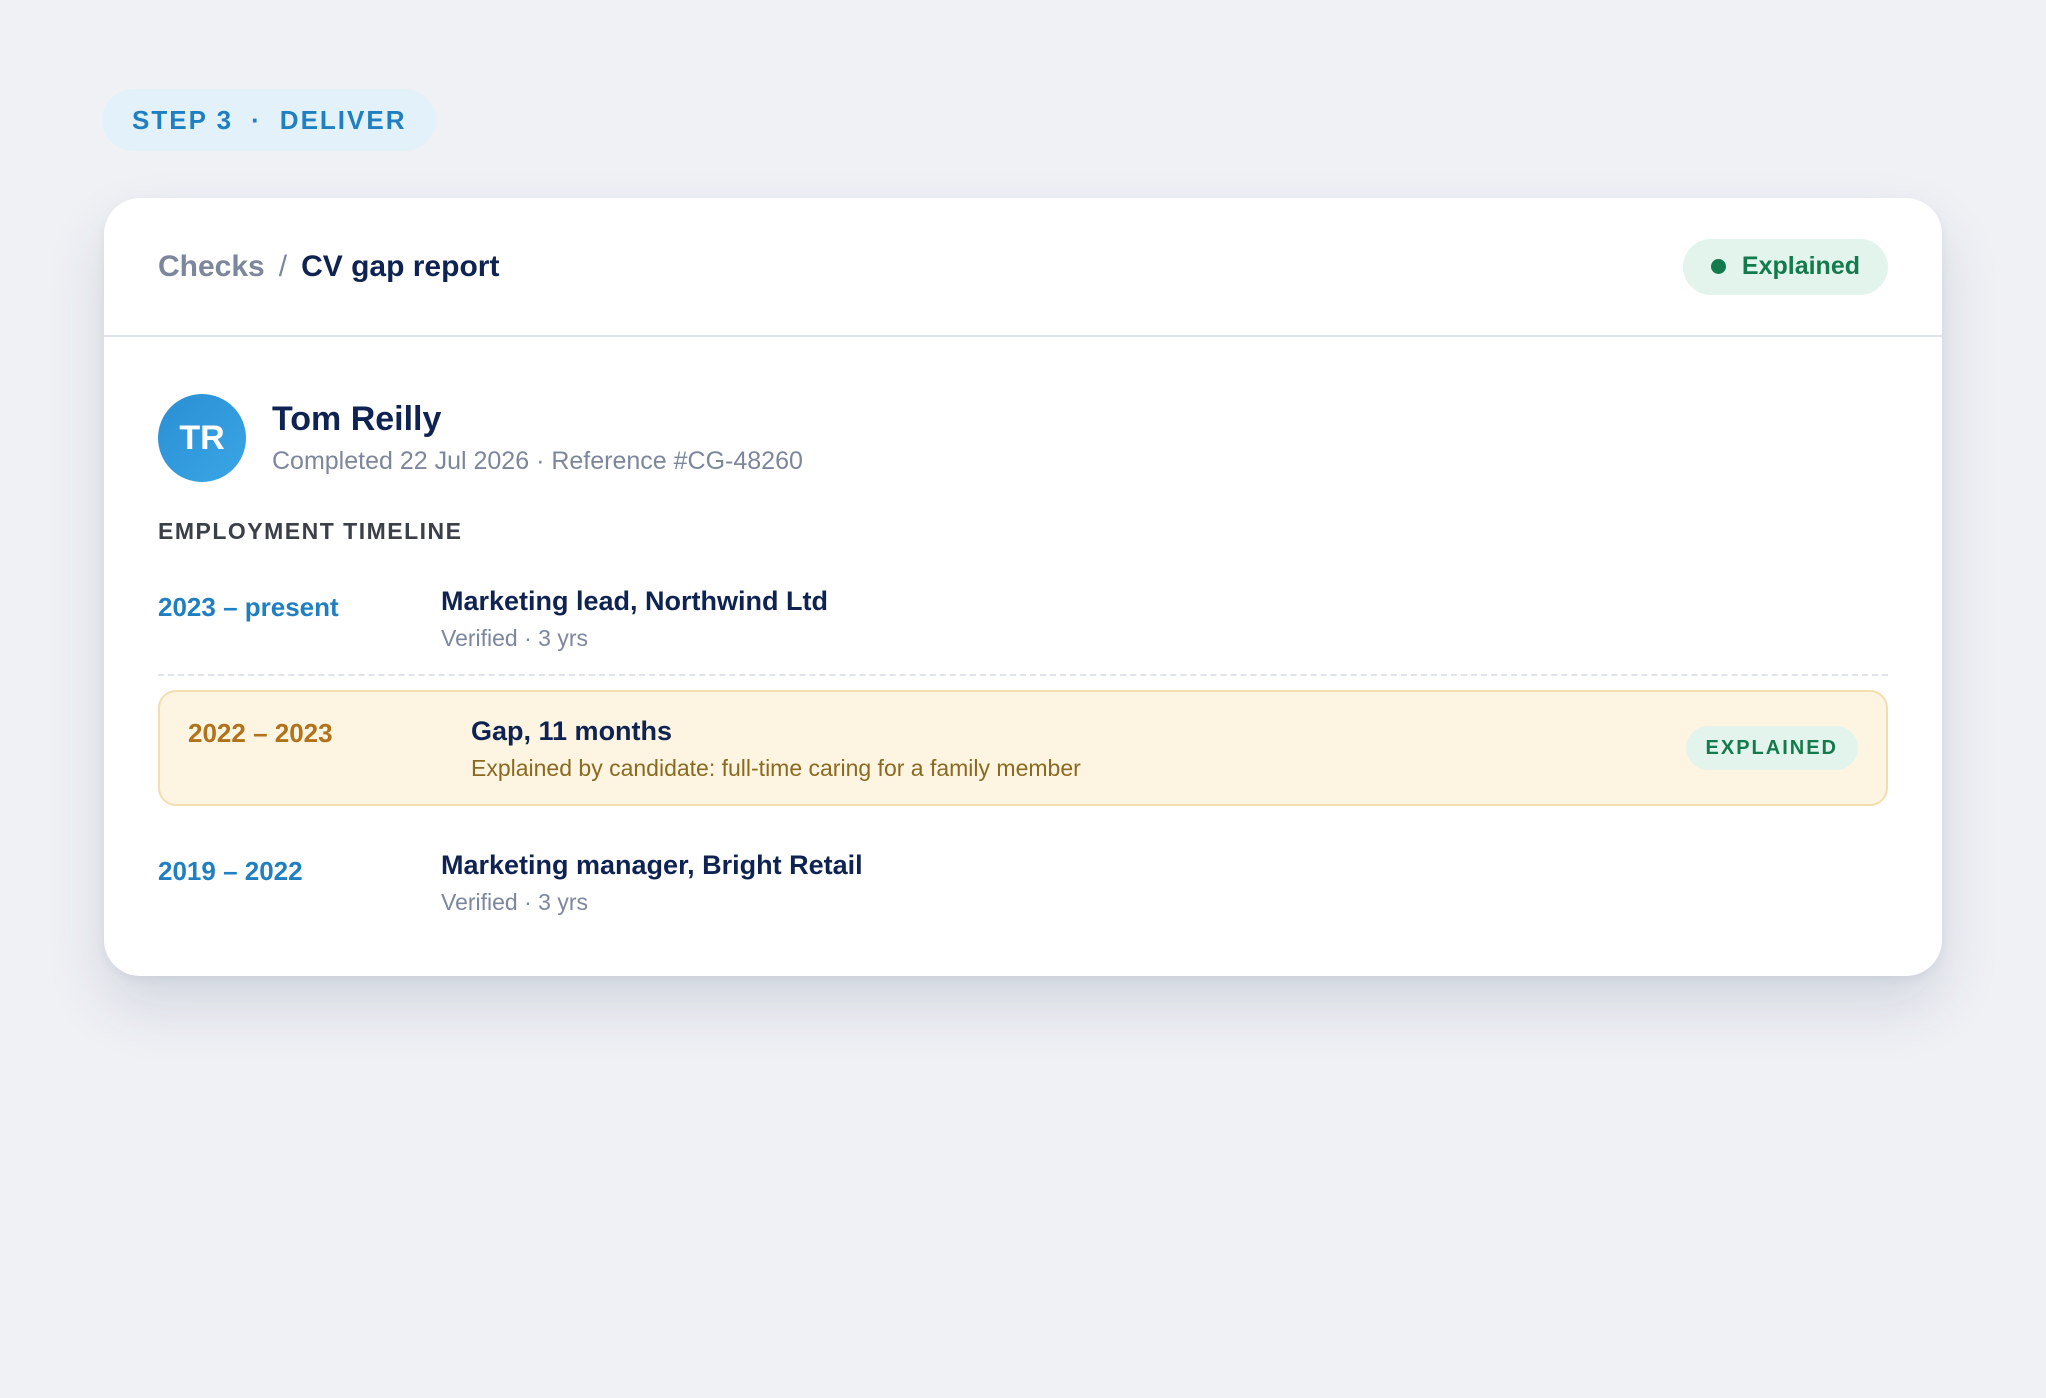 The width and height of the screenshot is (2046, 1398). Describe the element at coordinates (652, 865) in the screenshot. I see `timeline-title: Marketing manager, Bright Retail` at that location.